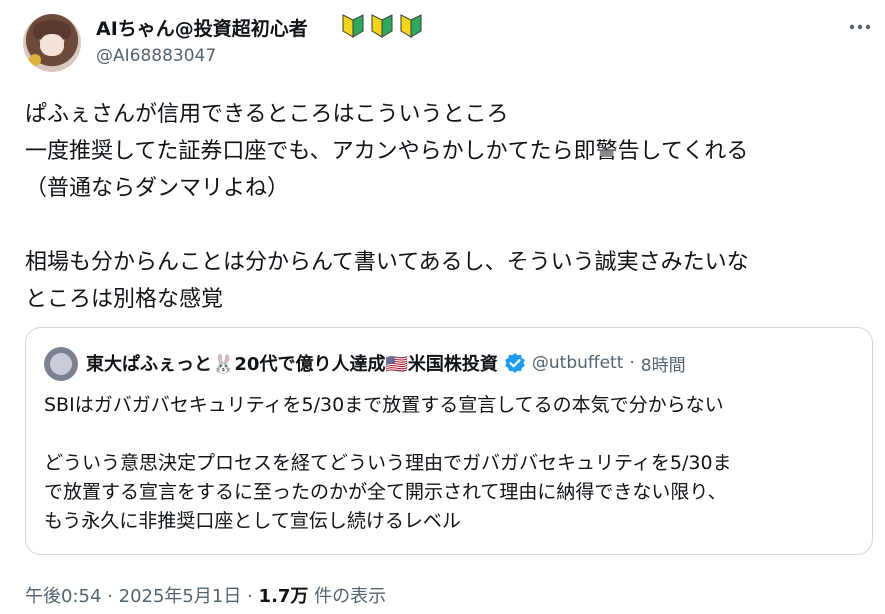 Image resolution: width=885 pixels, height=614 pixels. Describe the element at coordinates (387, 262) in the screenshot. I see `tweet-line: 相場も分からんことは分からんて書いてあるし、そういう誠実さみたいな` at that location.